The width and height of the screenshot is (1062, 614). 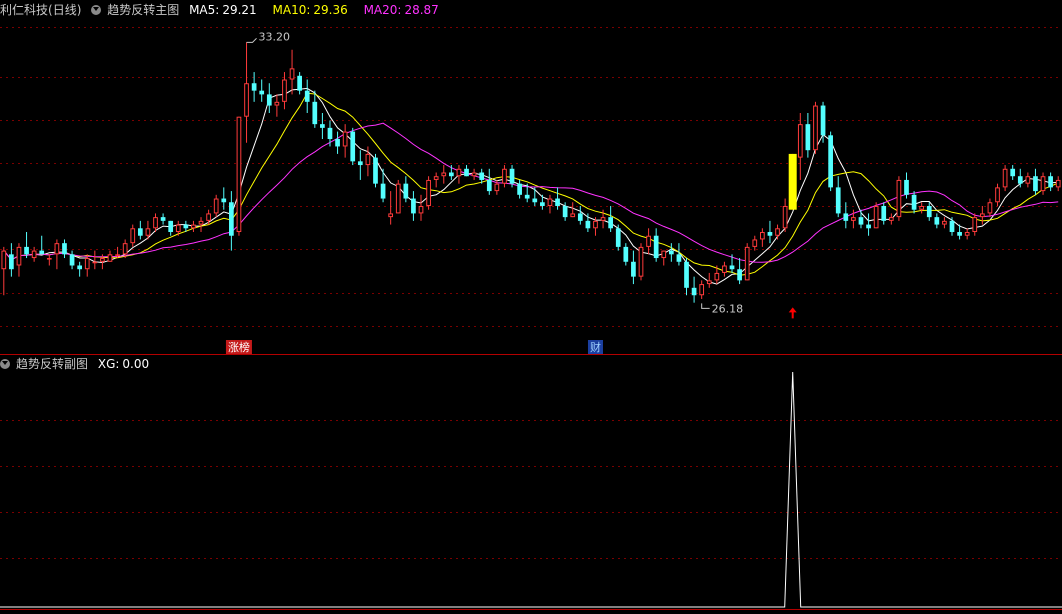 I want to click on stock-name: 利仁科技, so click(x=24, y=10).